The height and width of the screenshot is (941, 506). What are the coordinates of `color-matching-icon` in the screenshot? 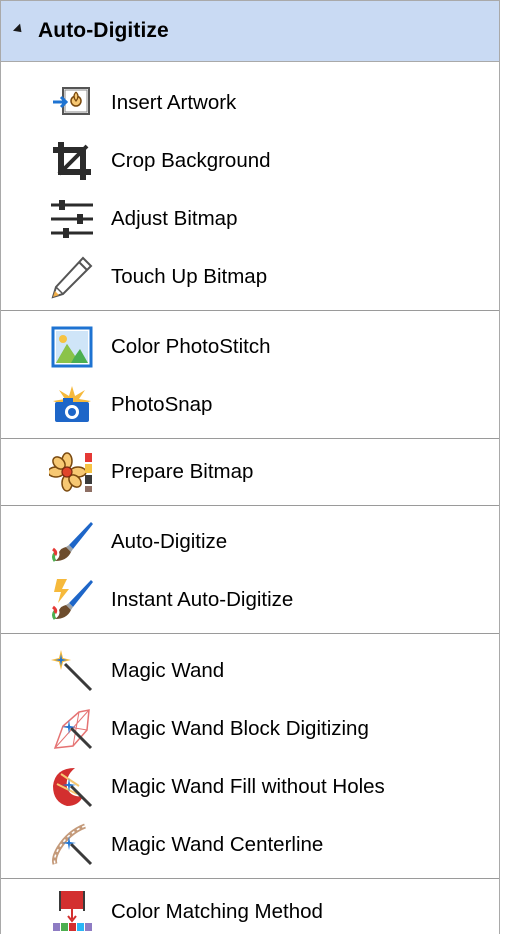 It's located at (72, 912).